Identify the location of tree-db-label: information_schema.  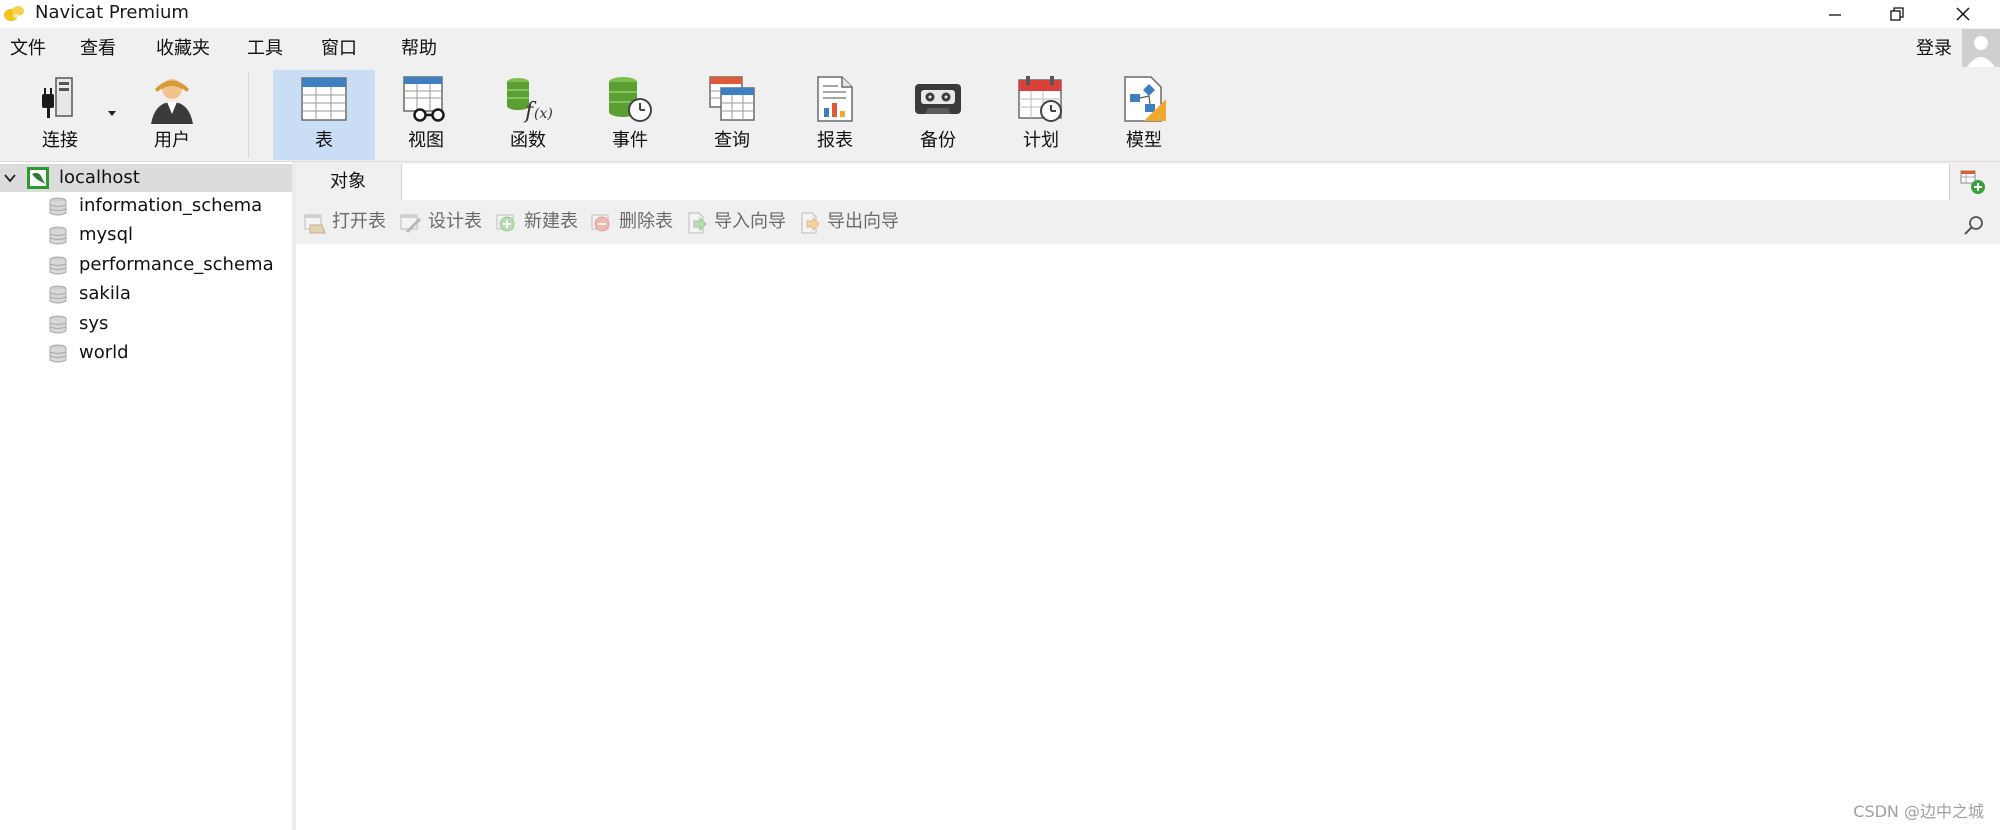
(171, 205).